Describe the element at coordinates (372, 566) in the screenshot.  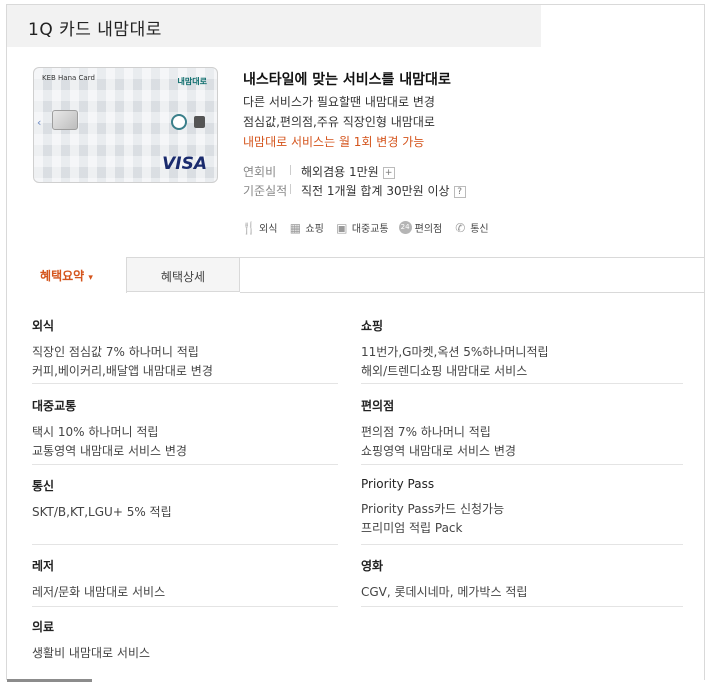
I see `section-title: 영화` at that location.